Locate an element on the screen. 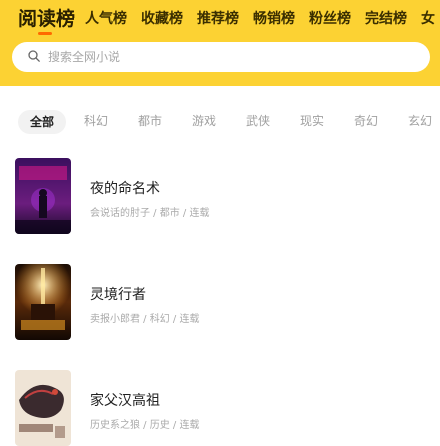 Image resolution: width=440 pixels, height=446 pixels. category-wuxia: 武侠 is located at coordinates (258, 120).